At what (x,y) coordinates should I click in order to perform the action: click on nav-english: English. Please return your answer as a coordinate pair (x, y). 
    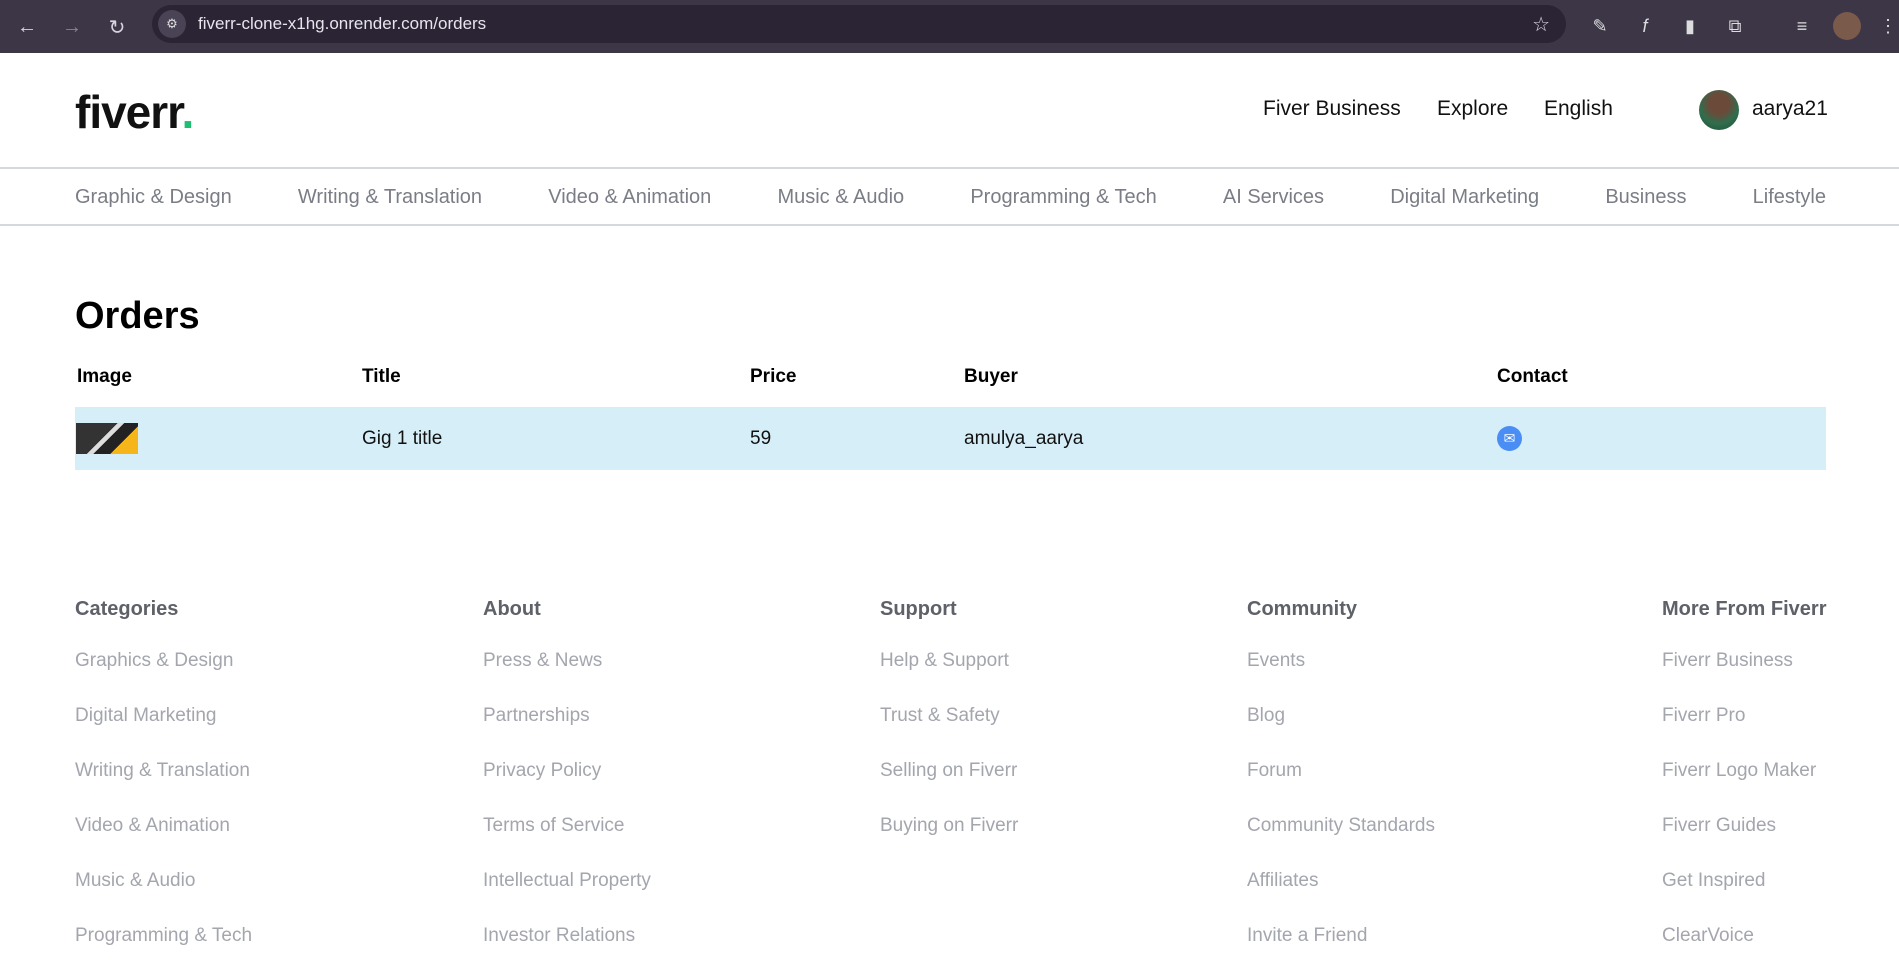
    Looking at the image, I should click on (1578, 109).